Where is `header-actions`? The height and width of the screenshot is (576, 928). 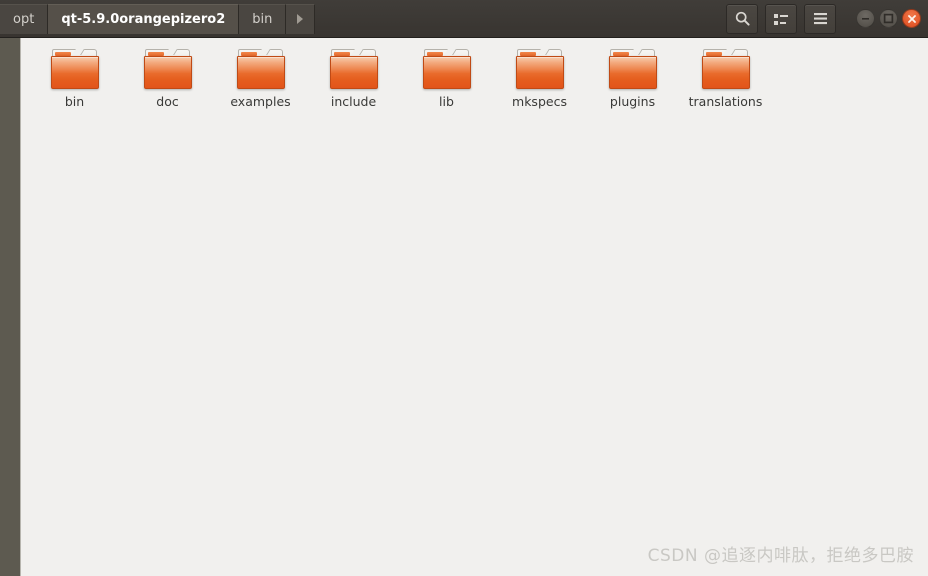 header-actions is located at coordinates (823, 19).